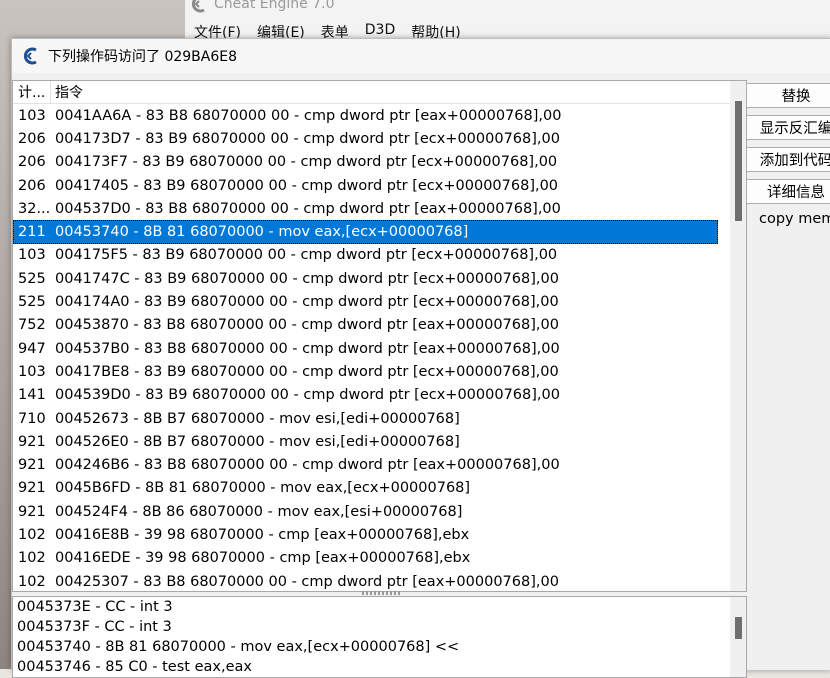 This screenshot has width=830, height=678. Describe the element at coordinates (95, 607) in the screenshot. I see `disassembly-line: 0045373E - CC - int 3` at that location.